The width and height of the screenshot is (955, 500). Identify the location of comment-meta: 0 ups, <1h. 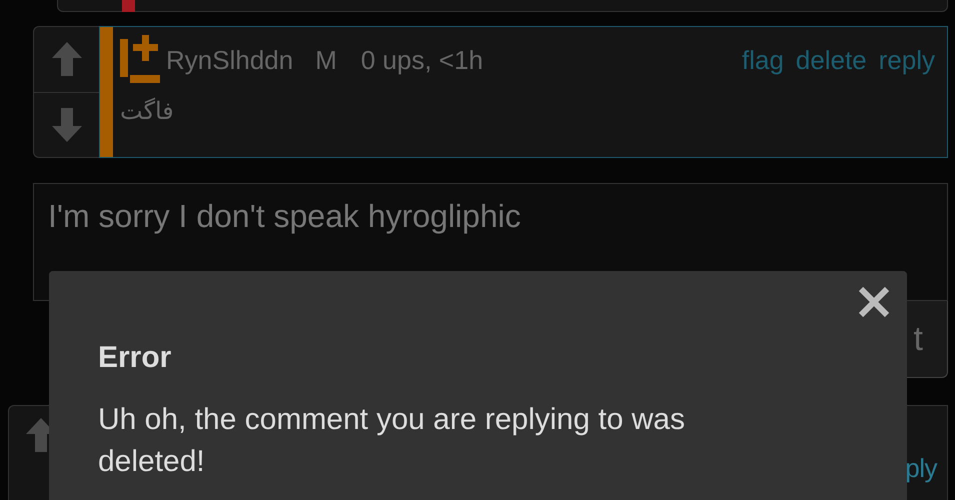
(422, 60).